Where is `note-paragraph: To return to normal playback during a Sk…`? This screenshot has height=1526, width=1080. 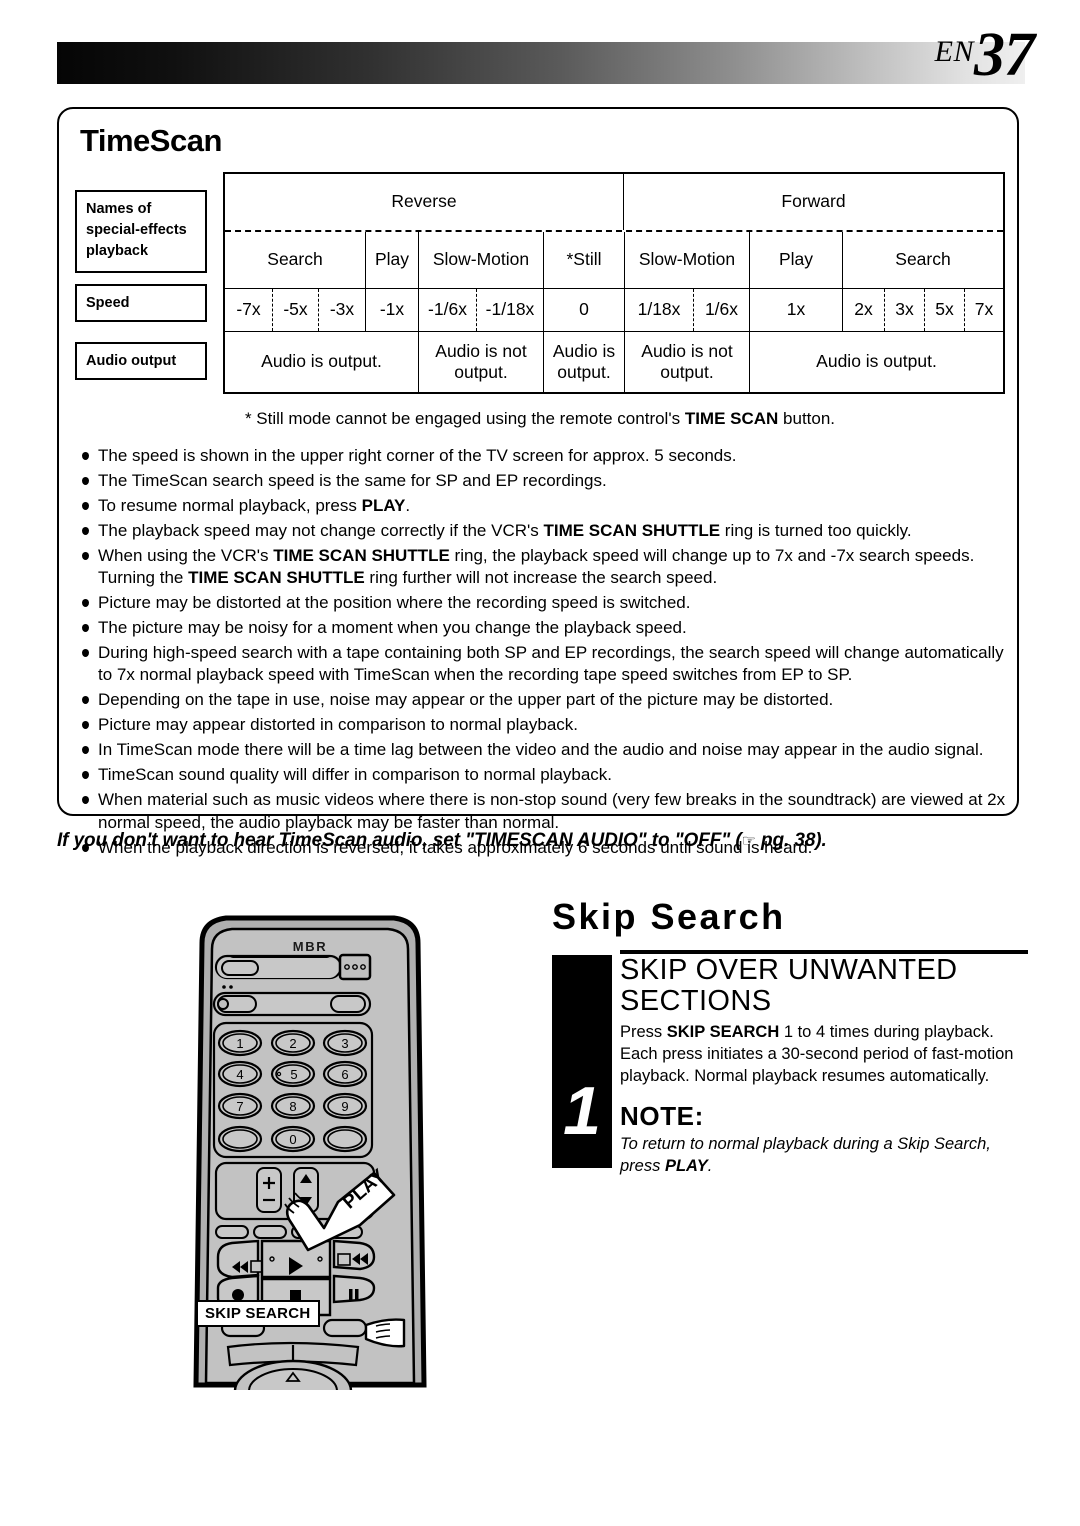
note-paragraph: To return to normal playback during a Sk… is located at coordinates (824, 1155).